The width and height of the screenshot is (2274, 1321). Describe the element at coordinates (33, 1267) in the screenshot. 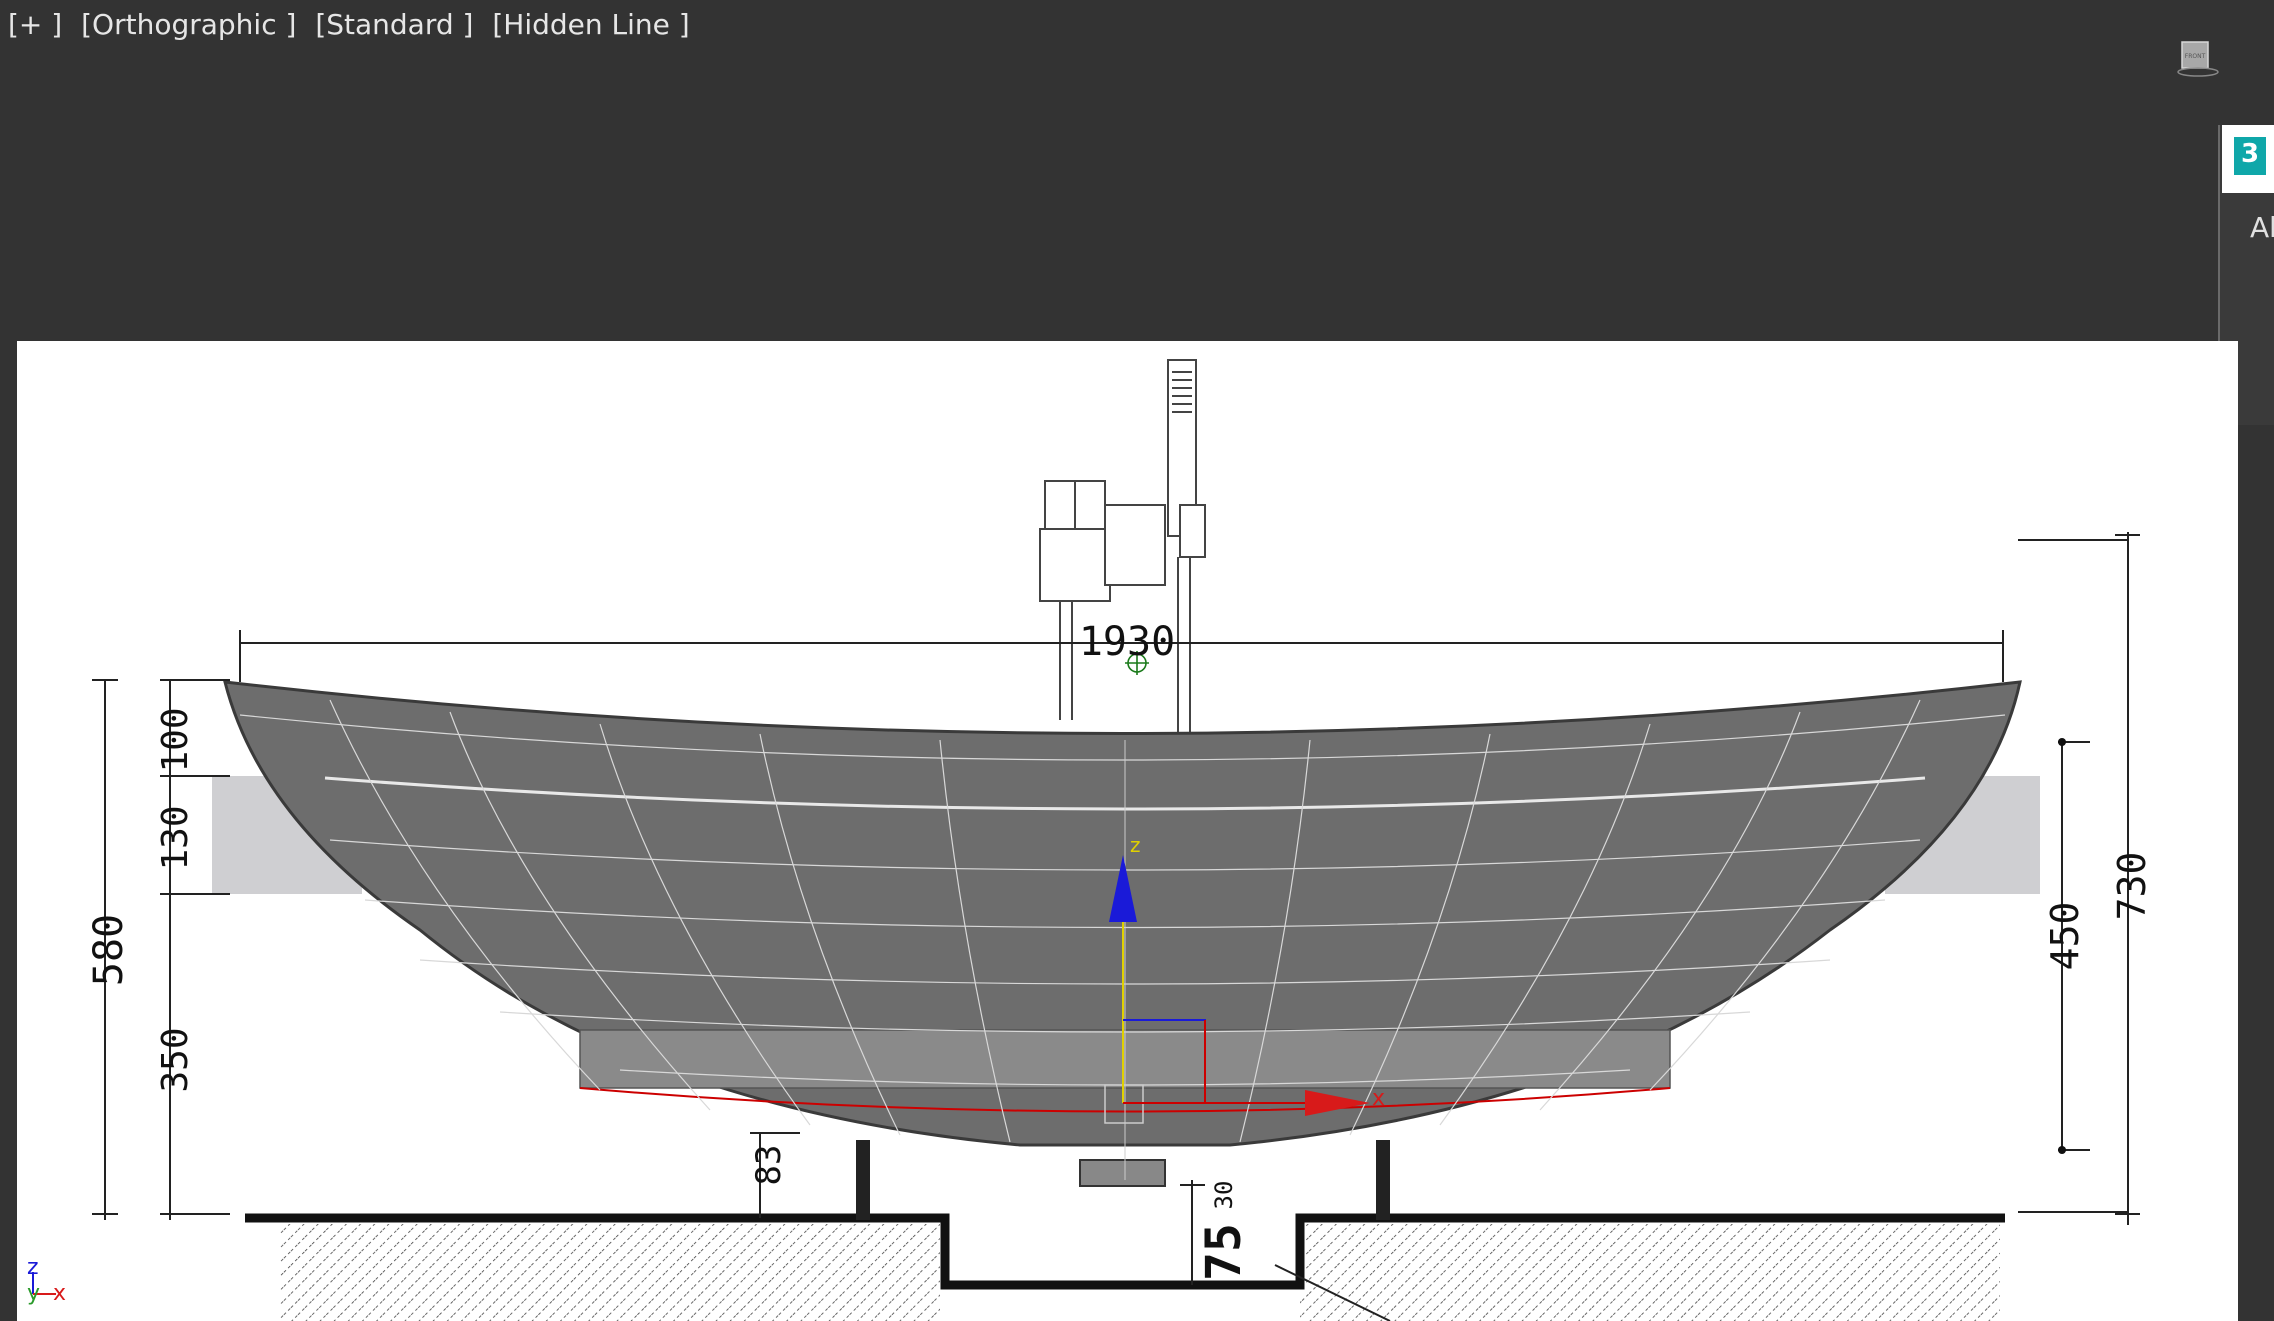

I see `axis-z-label: z` at that location.